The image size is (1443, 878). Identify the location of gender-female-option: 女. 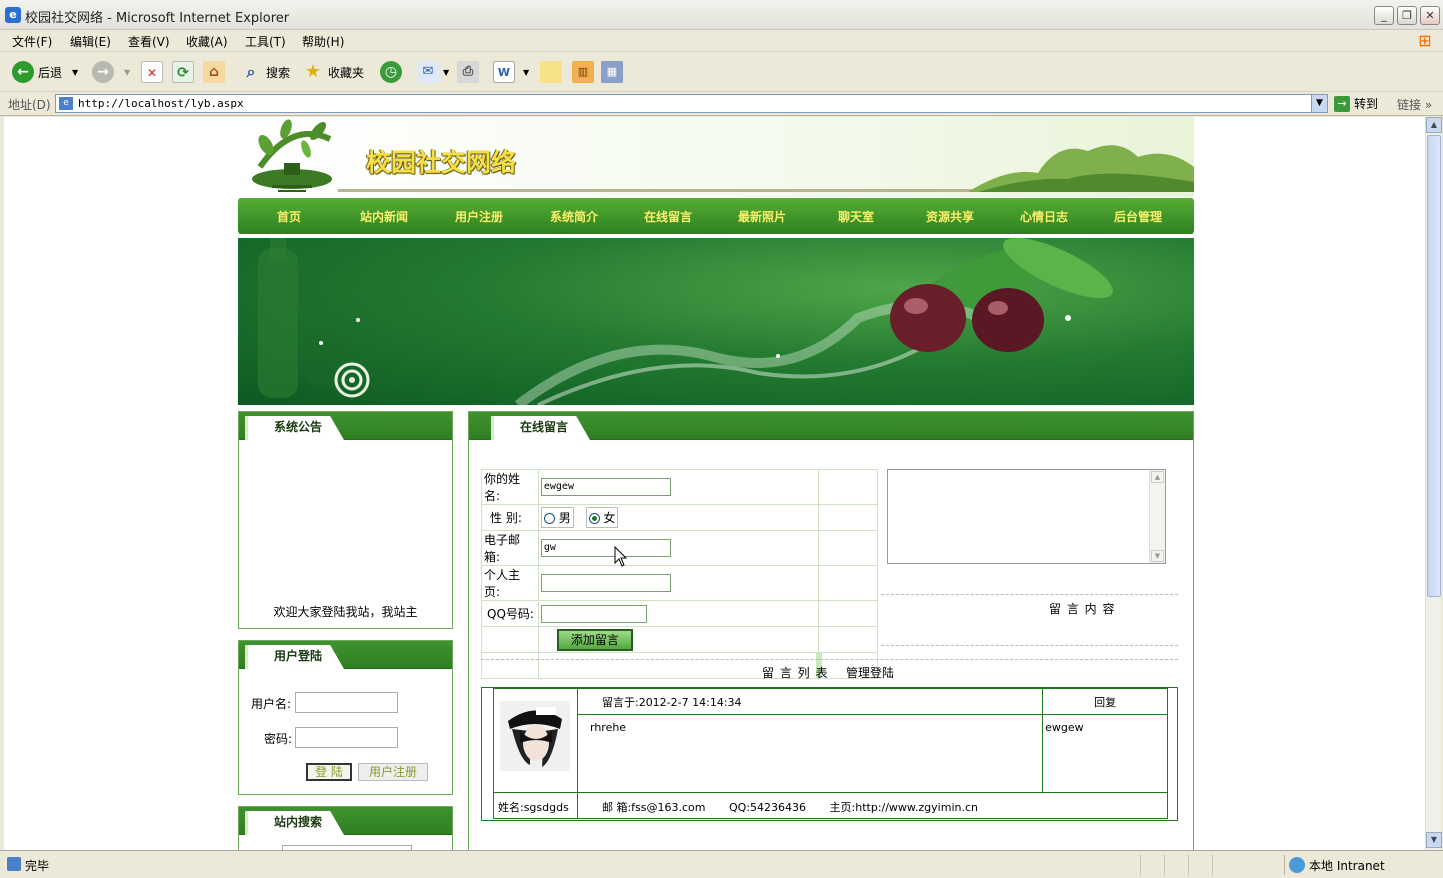
(602, 517).